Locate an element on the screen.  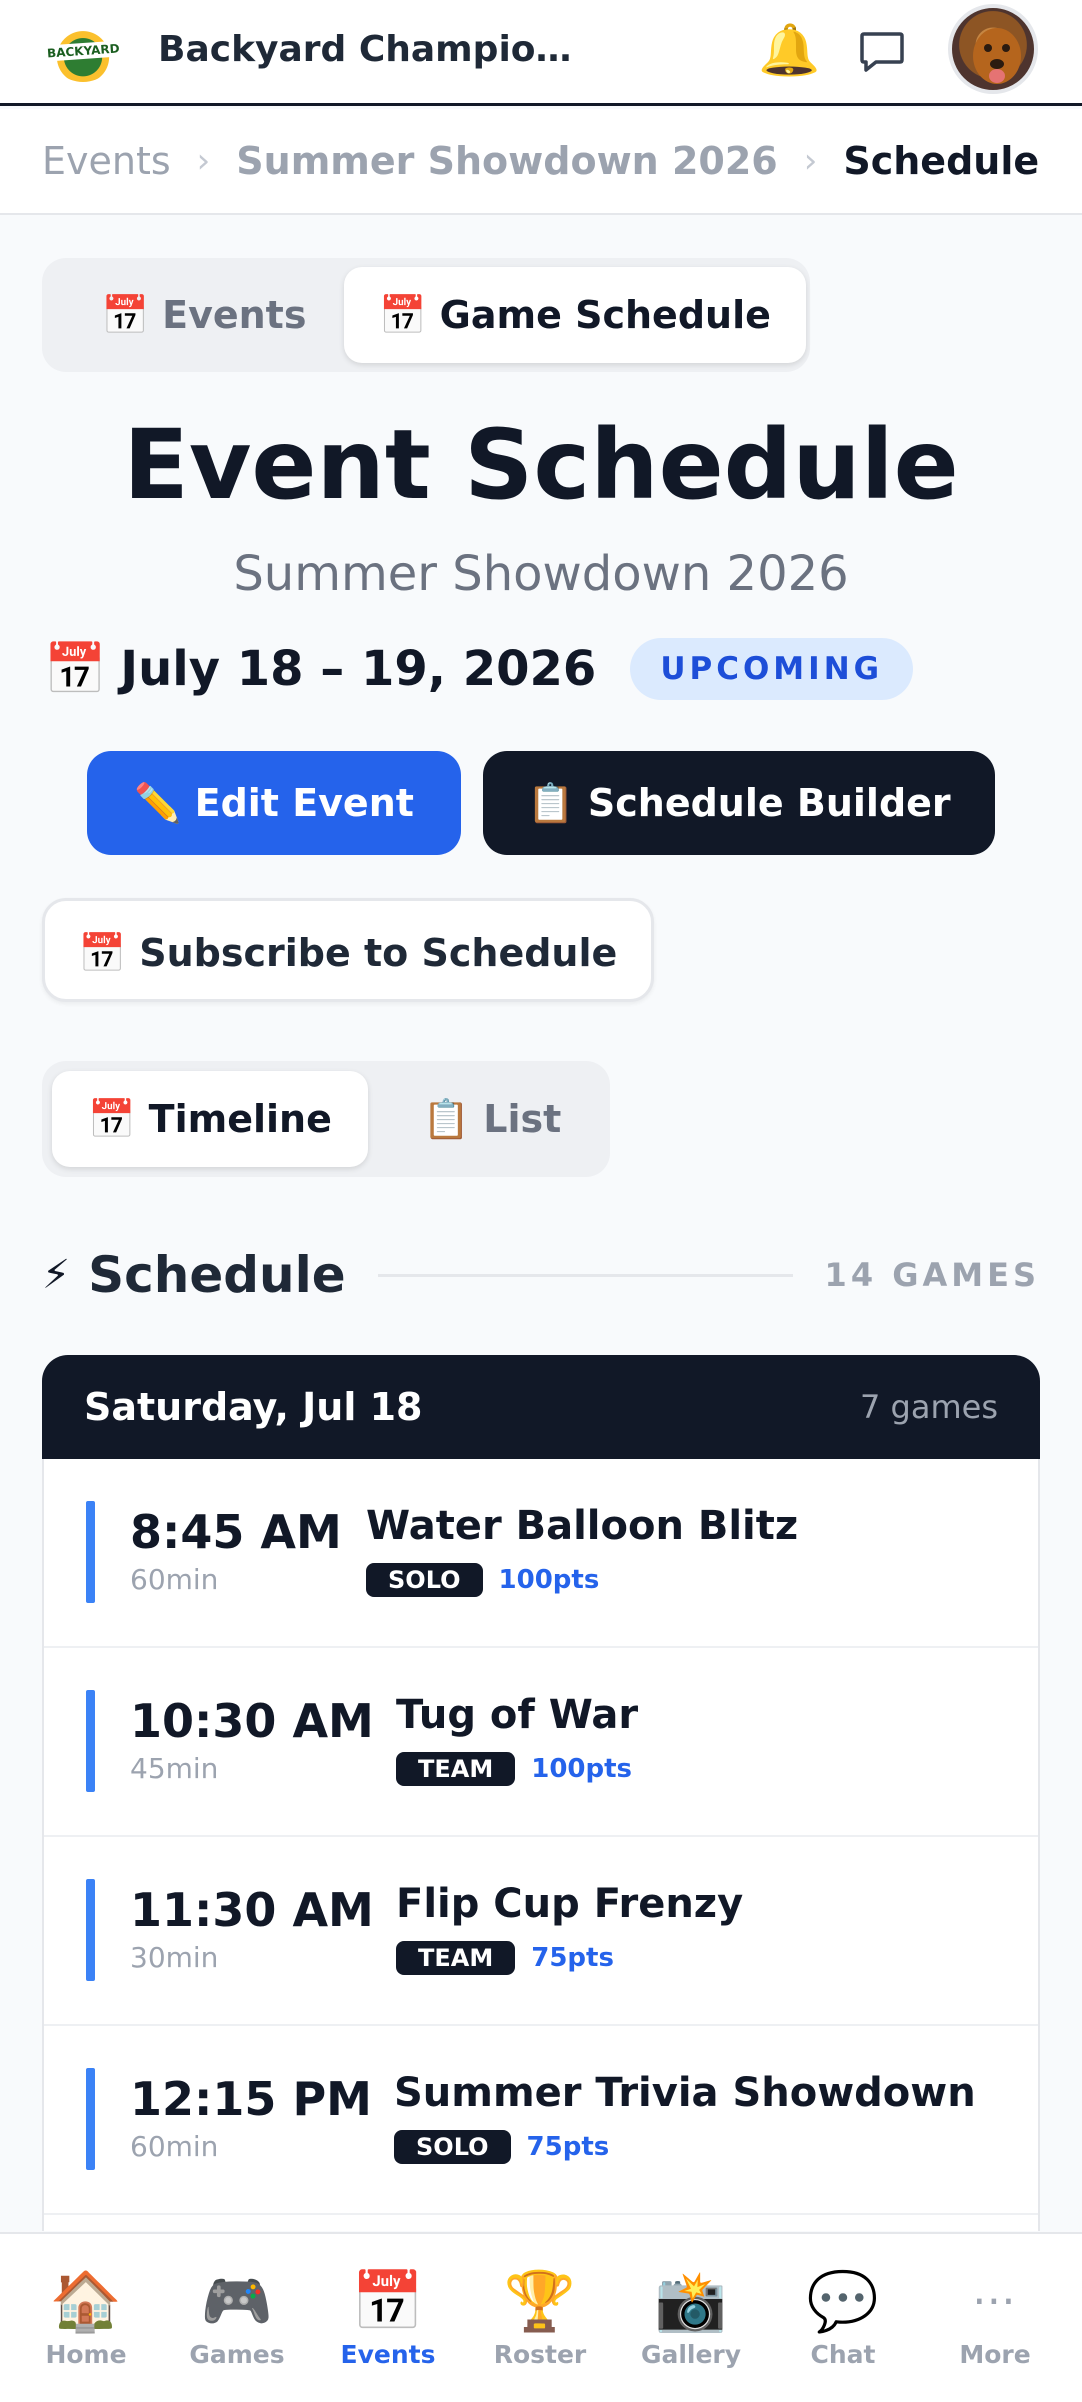
view-toggle: 📅 Timeline 📋 List is located at coordinates (326, 1119).